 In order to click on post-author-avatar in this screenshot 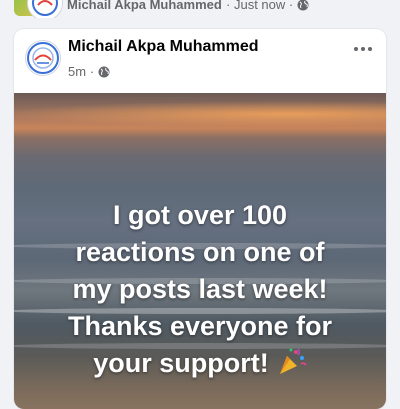, I will do `click(43, 58)`.